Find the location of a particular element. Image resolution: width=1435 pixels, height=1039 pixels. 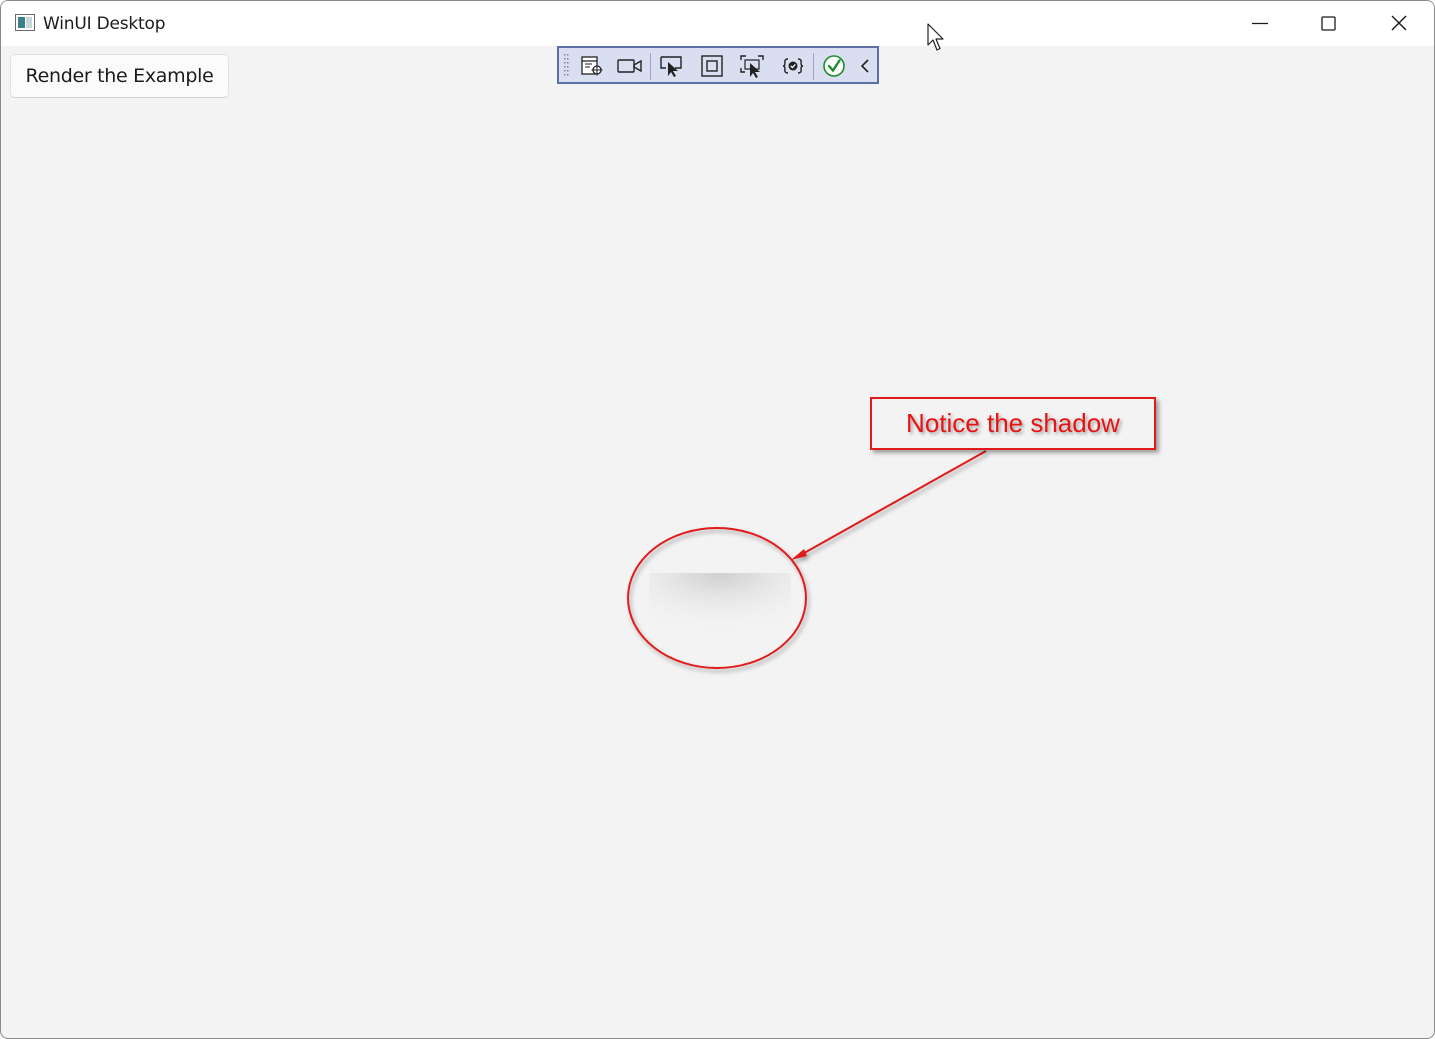

rendered-shadow is located at coordinates (720, 607).